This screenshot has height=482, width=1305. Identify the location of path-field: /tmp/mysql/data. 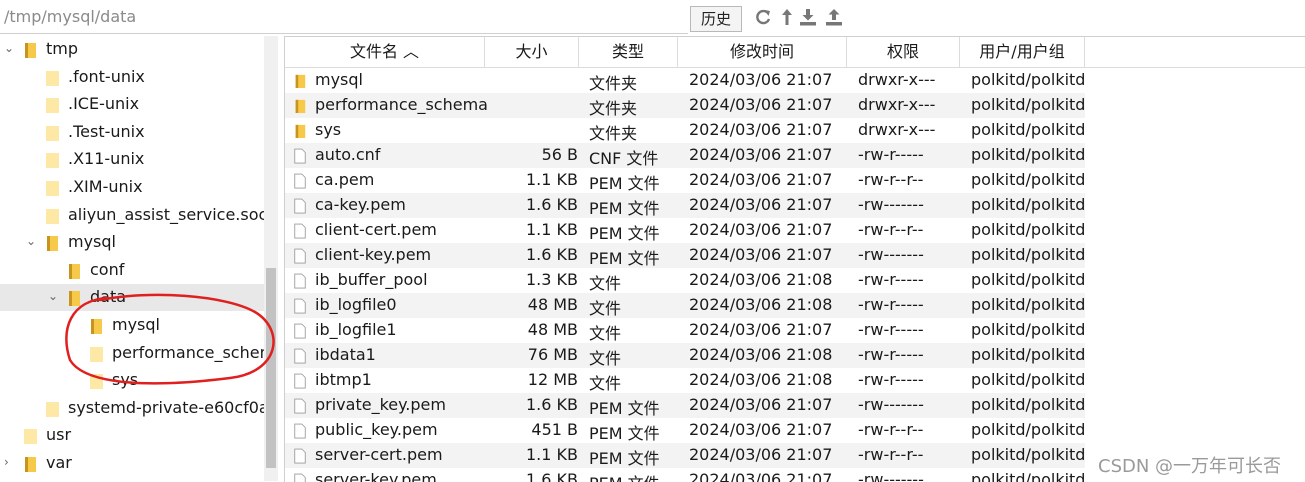
(70, 16).